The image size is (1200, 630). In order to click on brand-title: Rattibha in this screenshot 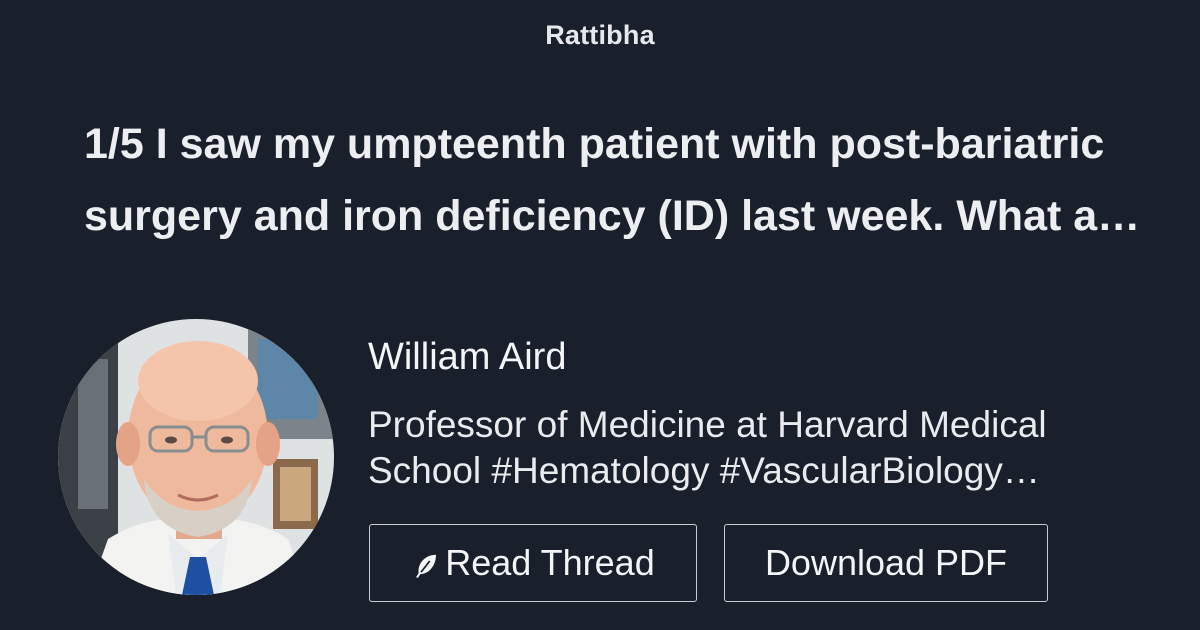, I will do `click(600, 35)`.